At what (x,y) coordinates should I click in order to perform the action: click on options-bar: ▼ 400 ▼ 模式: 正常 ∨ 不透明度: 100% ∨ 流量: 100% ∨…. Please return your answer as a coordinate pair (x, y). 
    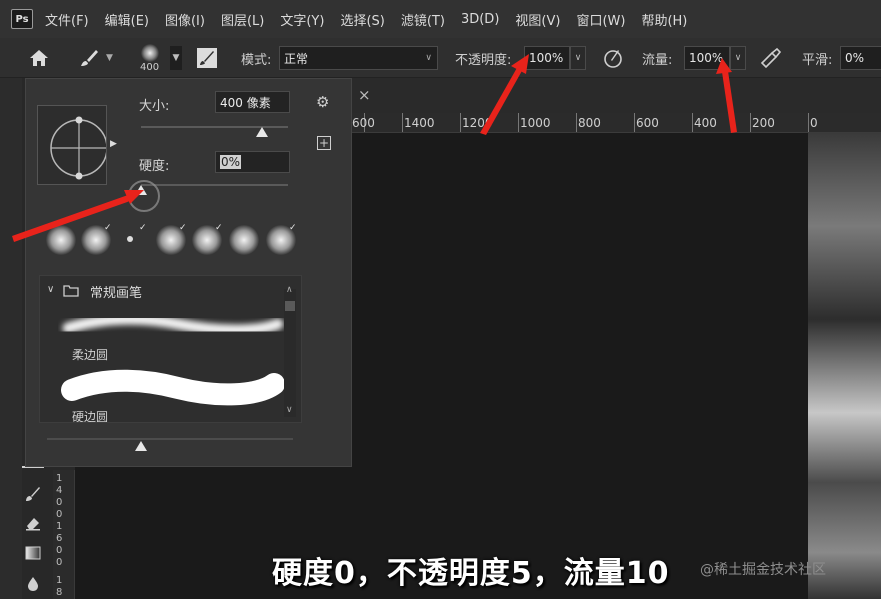
    Looking at the image, I should click on (440, 58).